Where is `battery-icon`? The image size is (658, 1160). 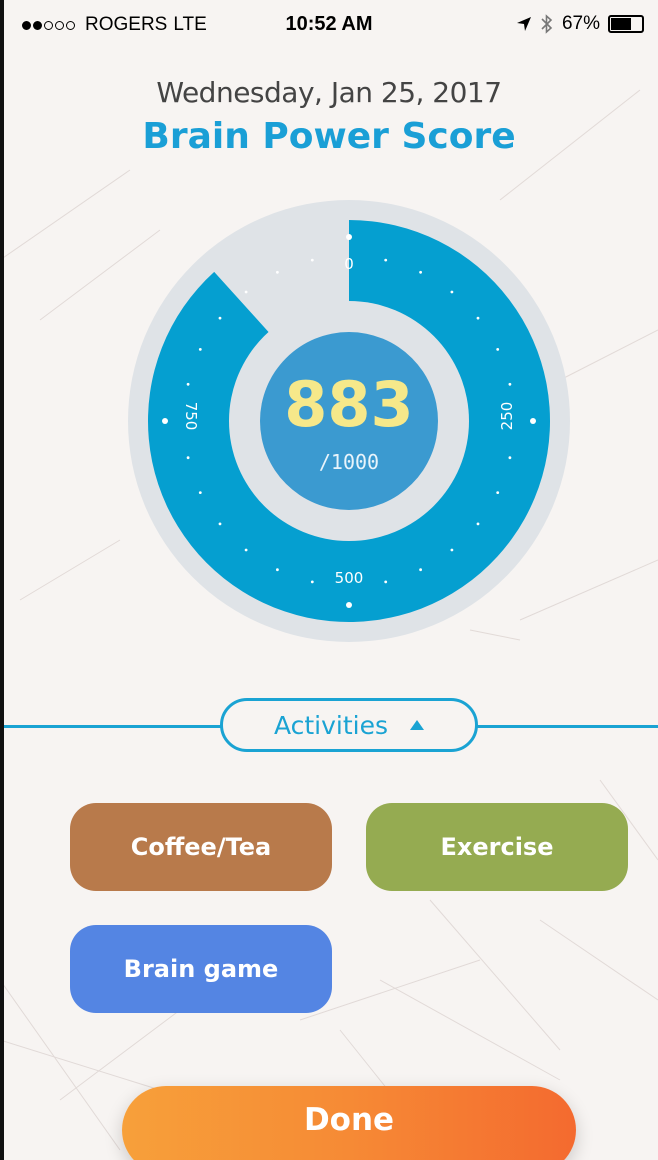
battery-icon is located at coordinates (626, 24).